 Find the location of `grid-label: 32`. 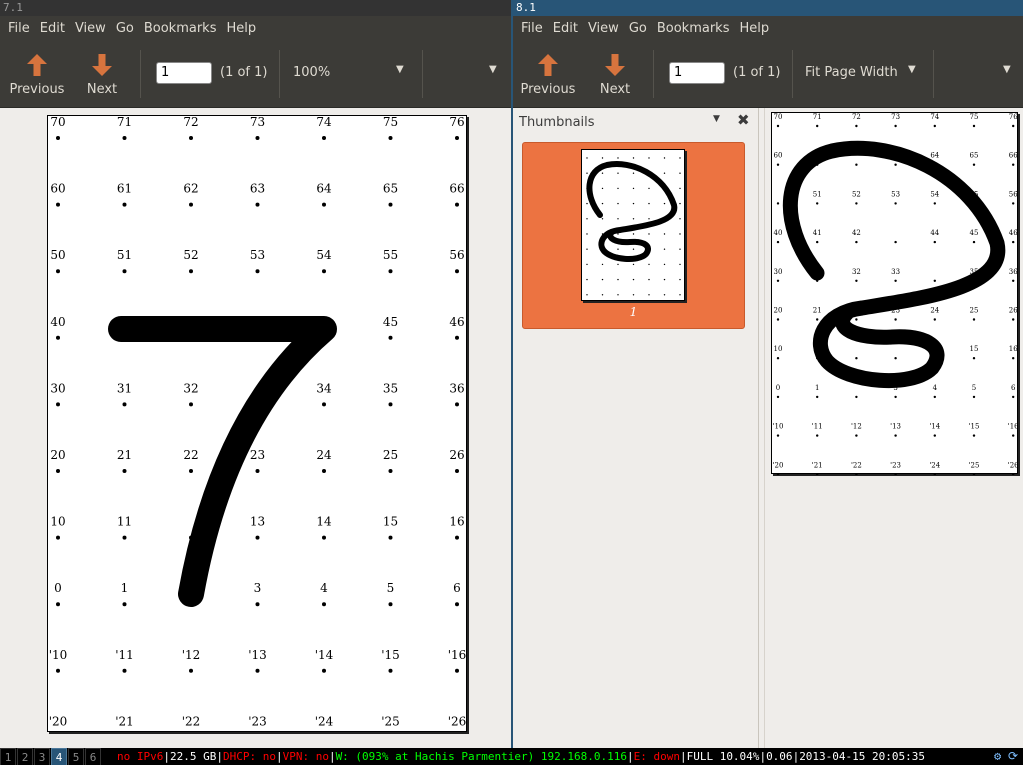

grid-label: 32 is located at coordinates (856, 272).